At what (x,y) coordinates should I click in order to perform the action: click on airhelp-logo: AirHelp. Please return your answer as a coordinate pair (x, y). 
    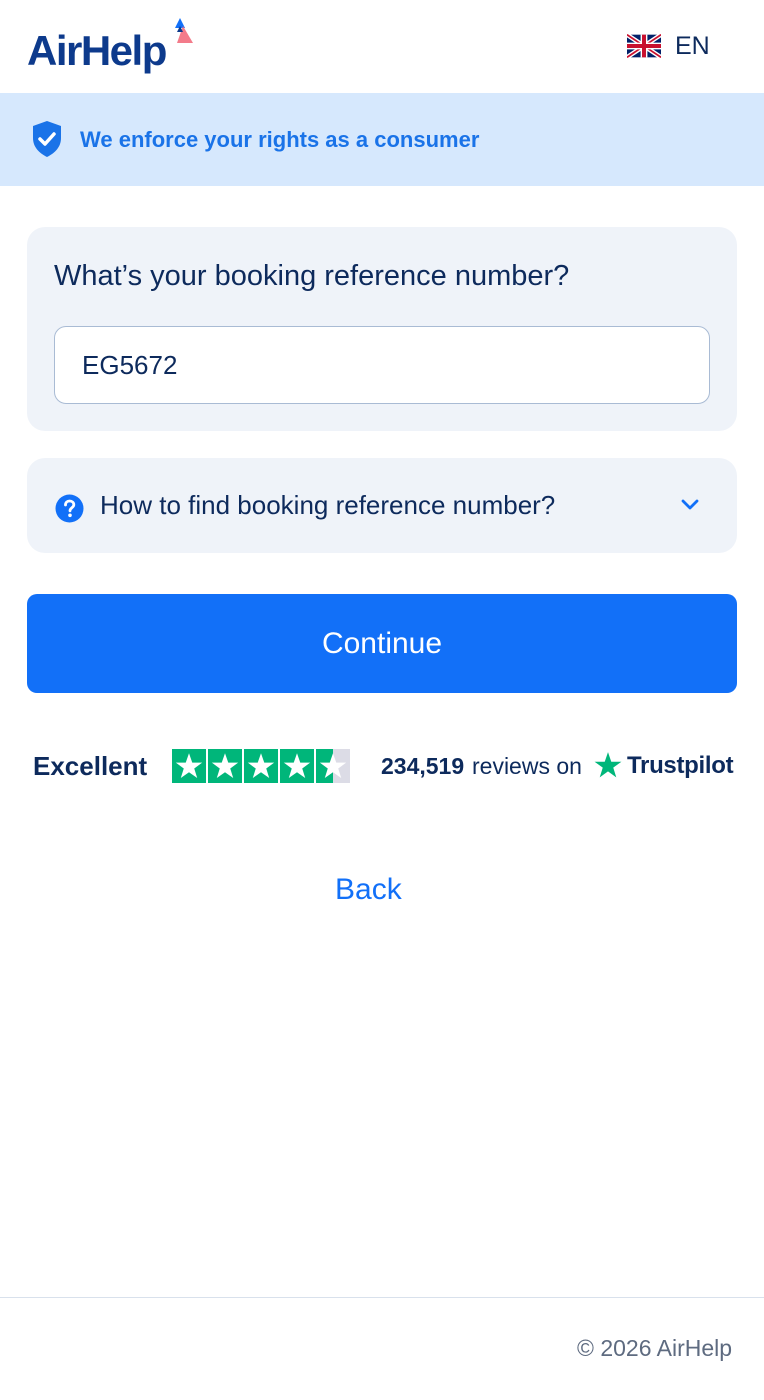
    Looking at the image, I should click on (117, 48).